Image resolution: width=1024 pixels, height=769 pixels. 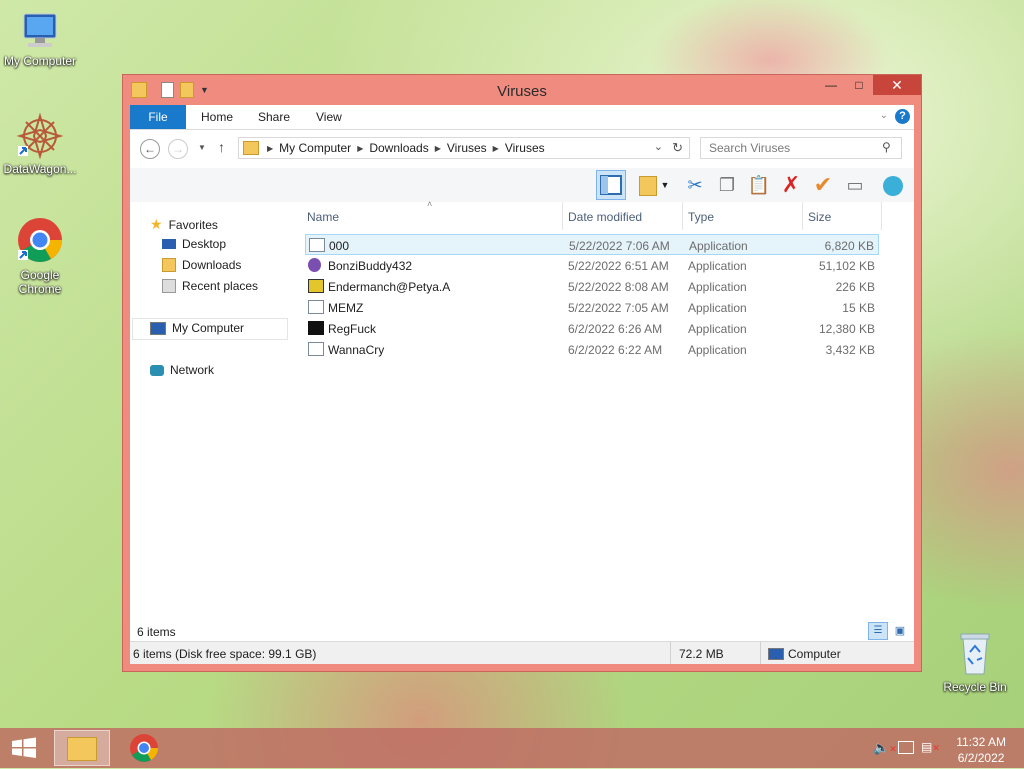 I want to click on computer-icon, so click(x=40, y=30).